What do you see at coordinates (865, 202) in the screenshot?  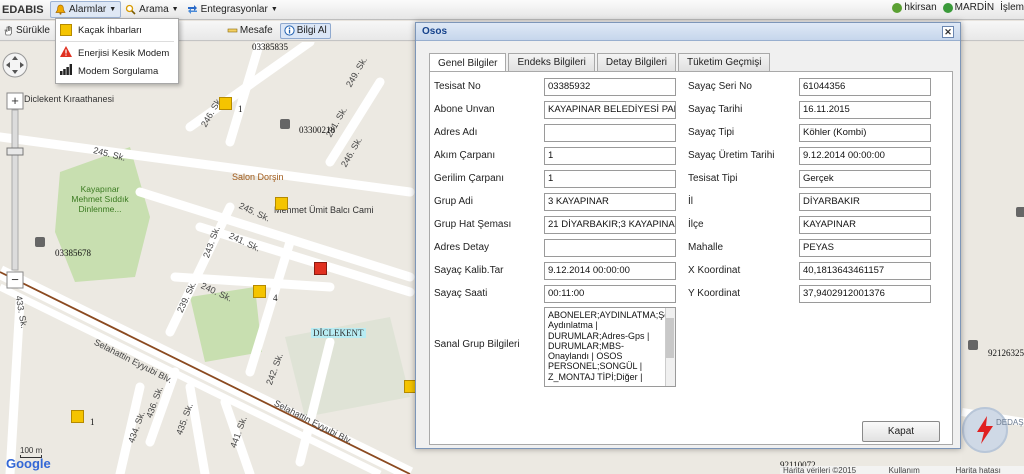 I see `province-field: DİYARBAKIR` at bounding box center [865, 202].